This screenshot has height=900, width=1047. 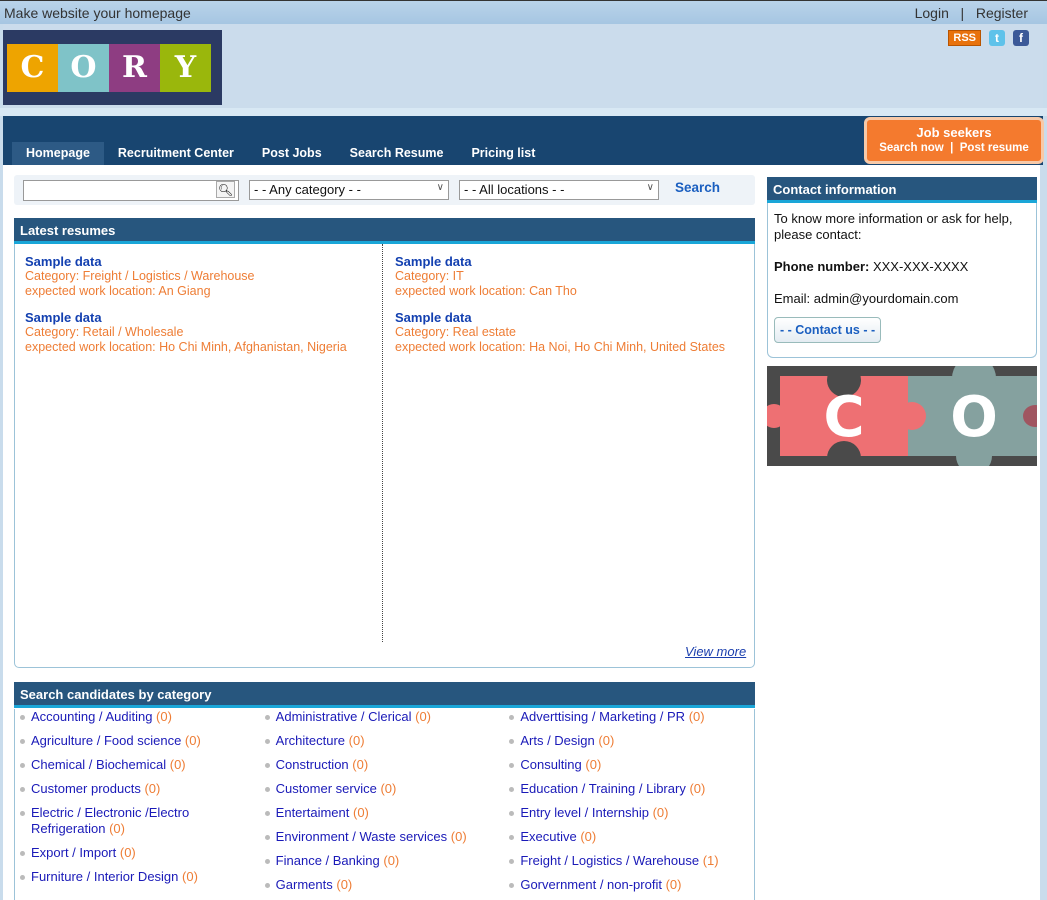 I want to click on category-item: Chemical / Biochemical (0), so click(x=142, y=765).